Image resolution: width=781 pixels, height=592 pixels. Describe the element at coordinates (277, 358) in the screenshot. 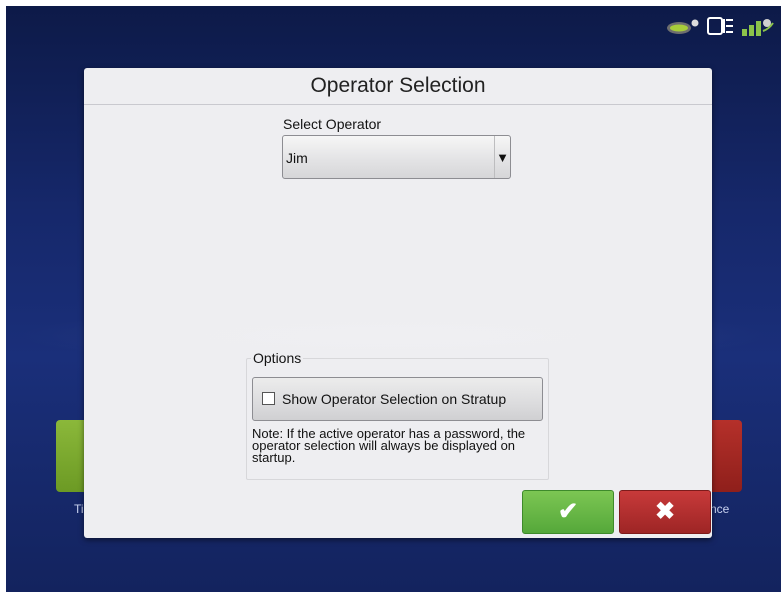

I see `options-label: Options` at that location.